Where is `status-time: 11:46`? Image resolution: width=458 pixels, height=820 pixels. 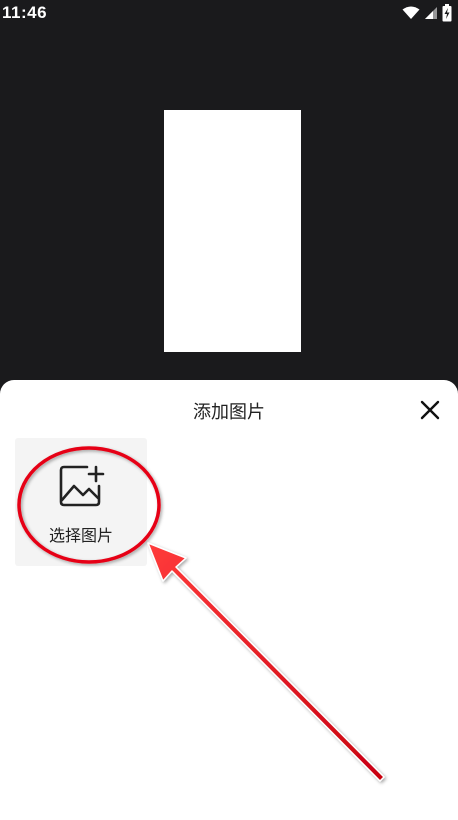 status-time: 11:46 is located at coordinates (25, 12).